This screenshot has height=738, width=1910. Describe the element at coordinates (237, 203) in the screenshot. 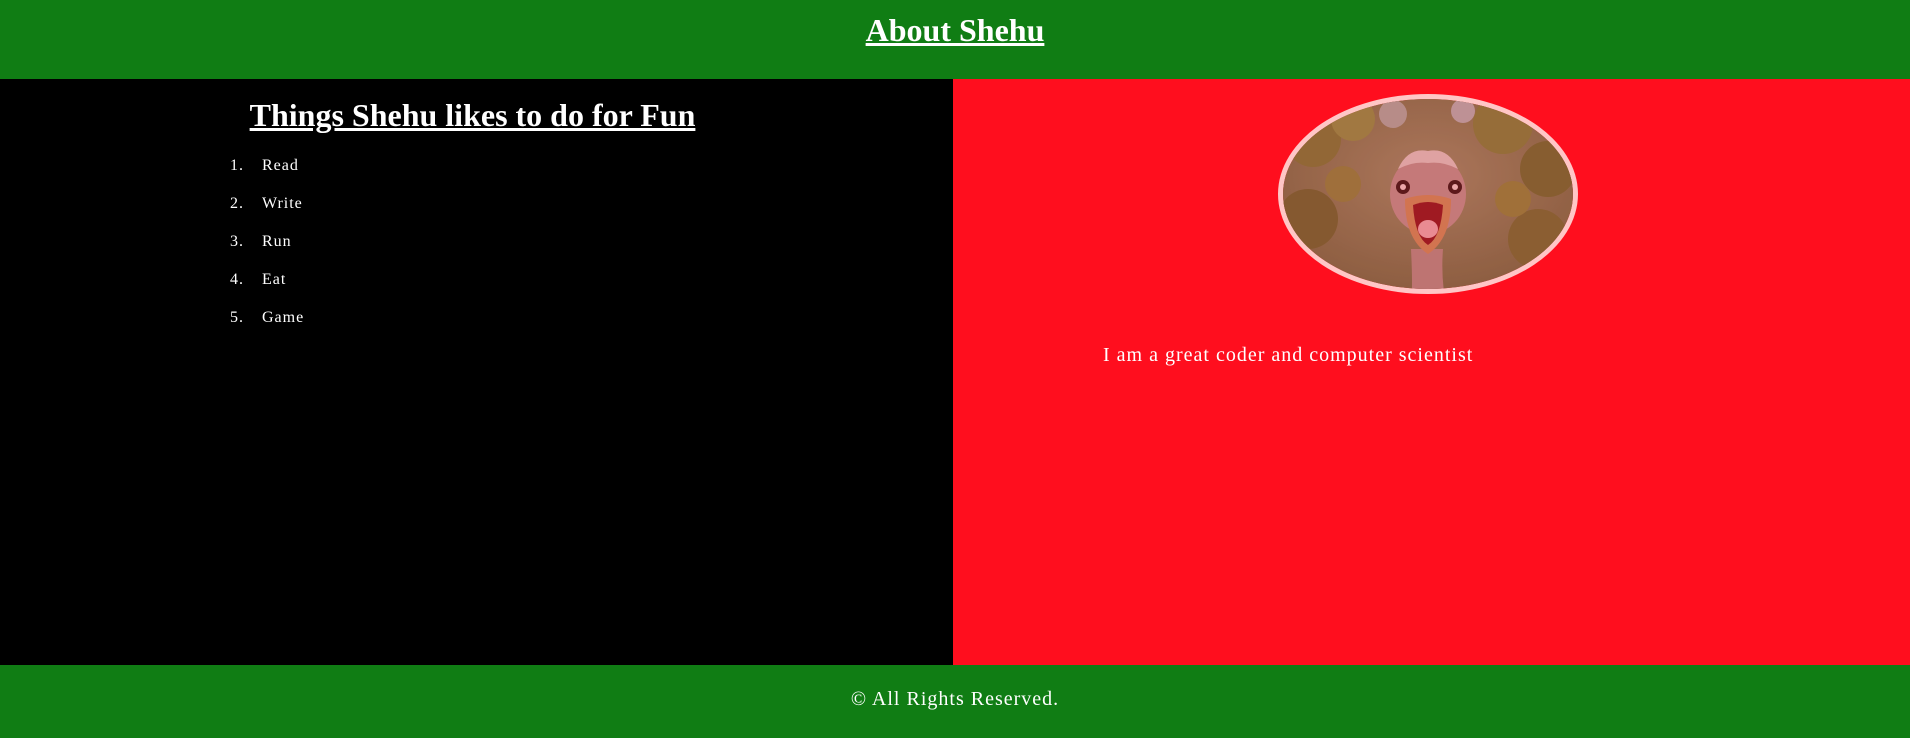

I see `list-item-number: 2.` at that location.